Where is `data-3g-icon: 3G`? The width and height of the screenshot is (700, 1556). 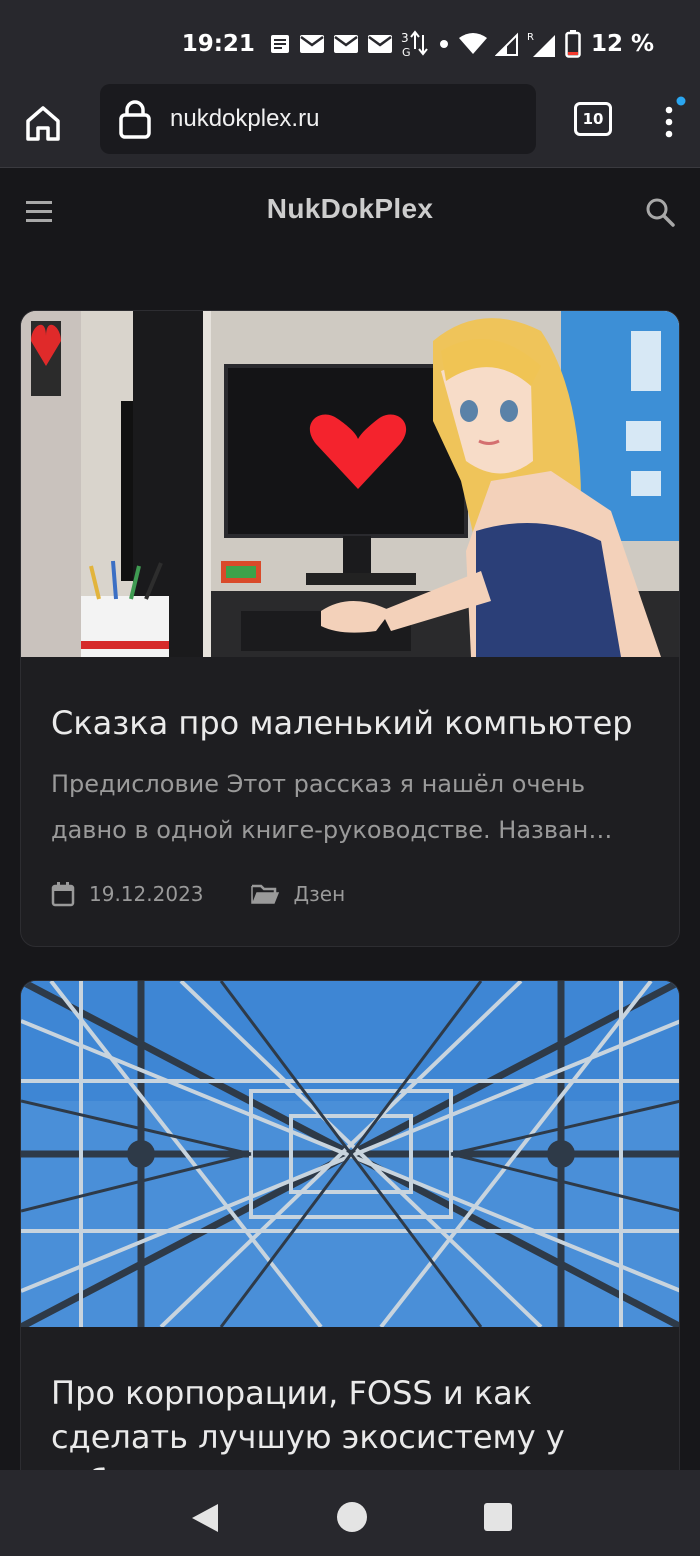
data-3g-icon: 3G is located at coordinates (414, 44).